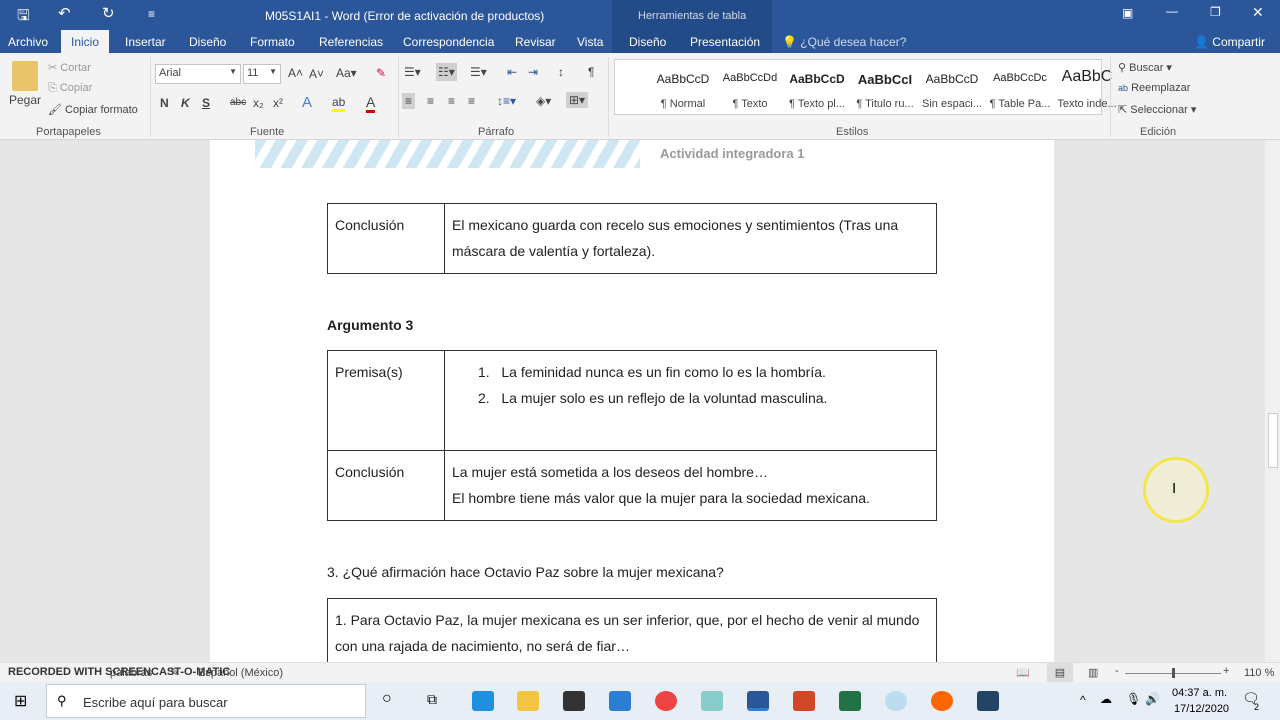  Describe the element at coordinates (512, 72) in the screenshot. I see `decrease-indent-icon: ⇤` at that location.